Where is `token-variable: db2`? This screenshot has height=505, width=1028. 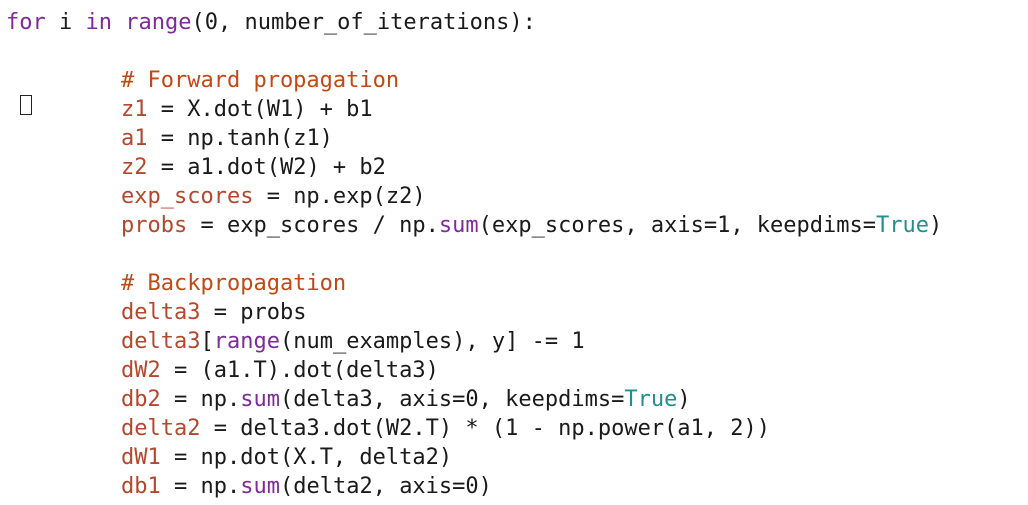
token-variable: db2 is located at coordinates (141, 399).